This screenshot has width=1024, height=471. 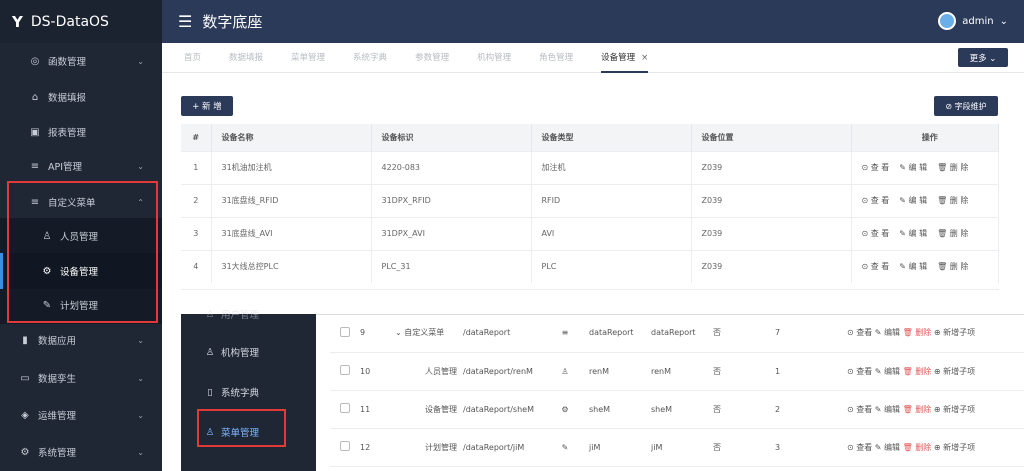 What do you see at coordinates (370, 58) in the screenshot?
I see `tab-dictionary: 系统字典` at bounding box center [370, 58].